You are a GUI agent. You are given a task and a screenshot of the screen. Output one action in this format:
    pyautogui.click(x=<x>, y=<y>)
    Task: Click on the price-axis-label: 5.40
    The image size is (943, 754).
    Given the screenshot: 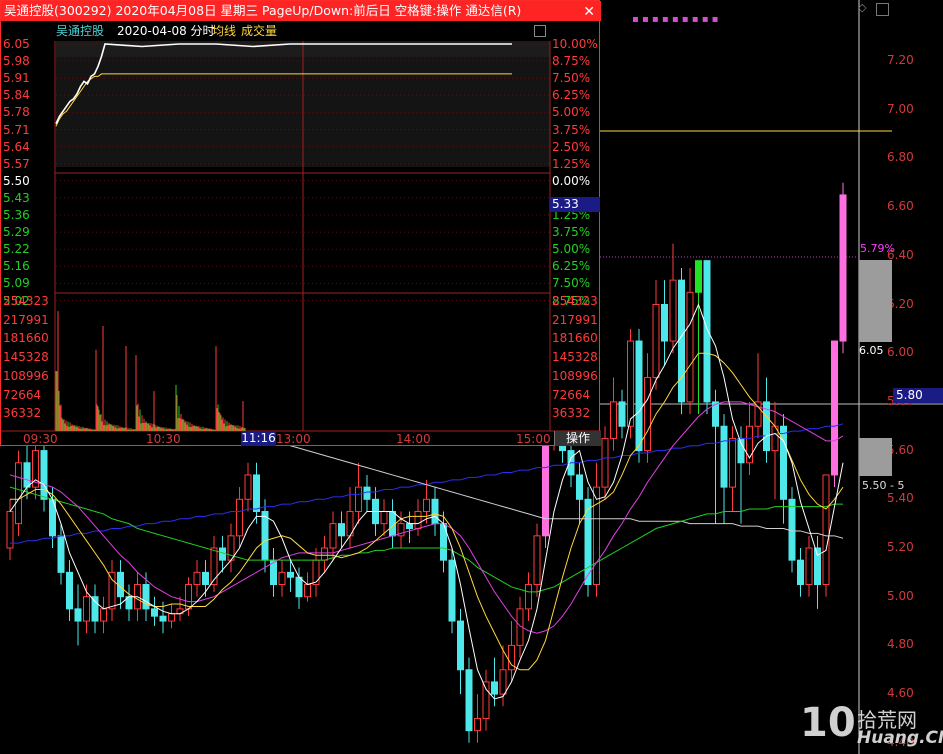 What is the action you would take?
    pyautogui.click(x=900, y=498)
    